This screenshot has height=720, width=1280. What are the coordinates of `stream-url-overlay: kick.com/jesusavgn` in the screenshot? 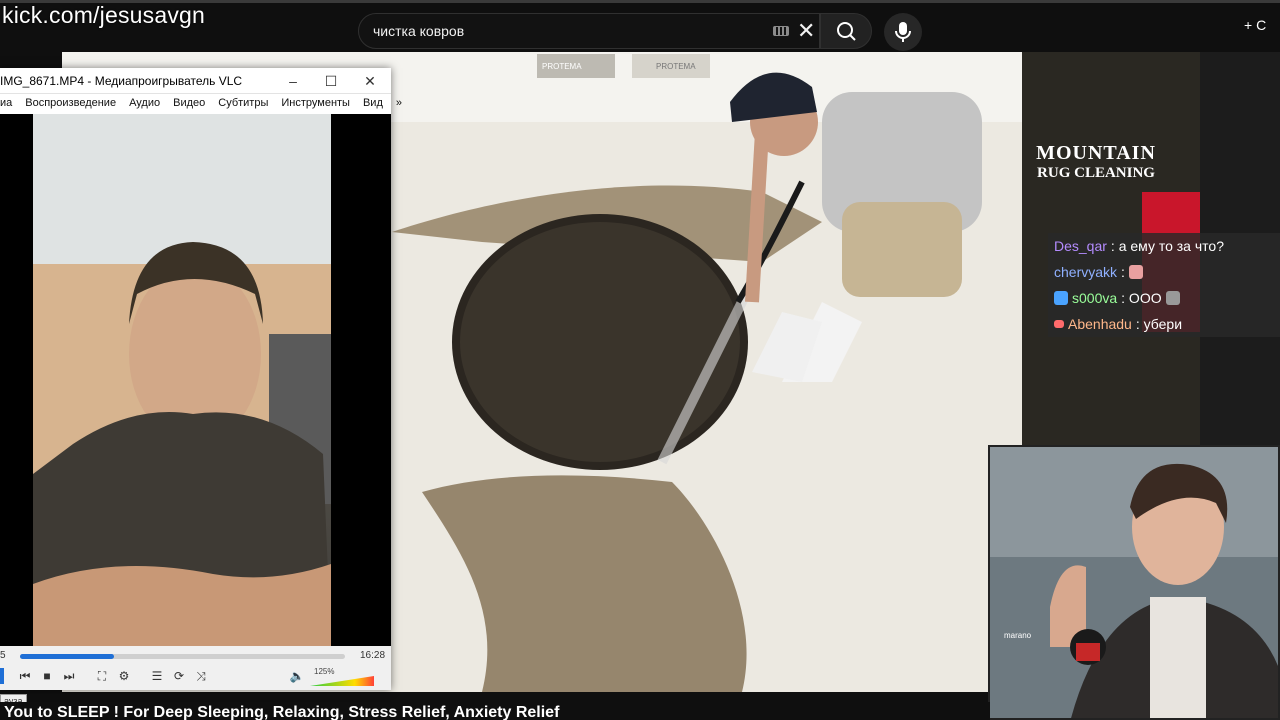 It's located at (104, 15).